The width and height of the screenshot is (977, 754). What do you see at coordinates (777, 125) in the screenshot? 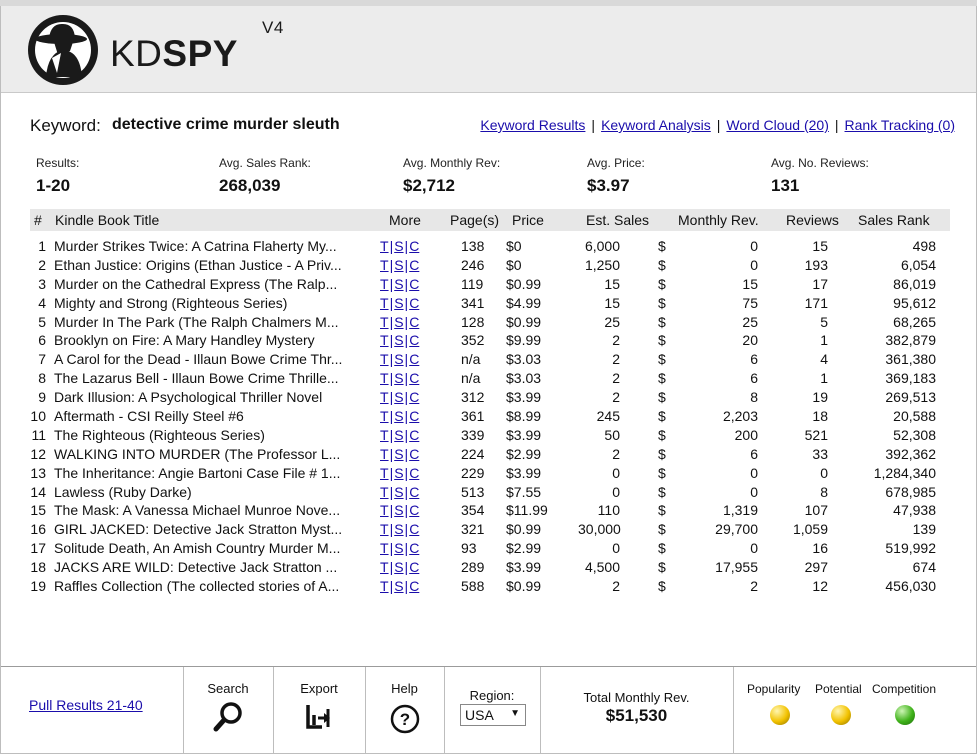
I see `link-word-cloud: Word Cloud (20)` at bounding box center [777, 125].